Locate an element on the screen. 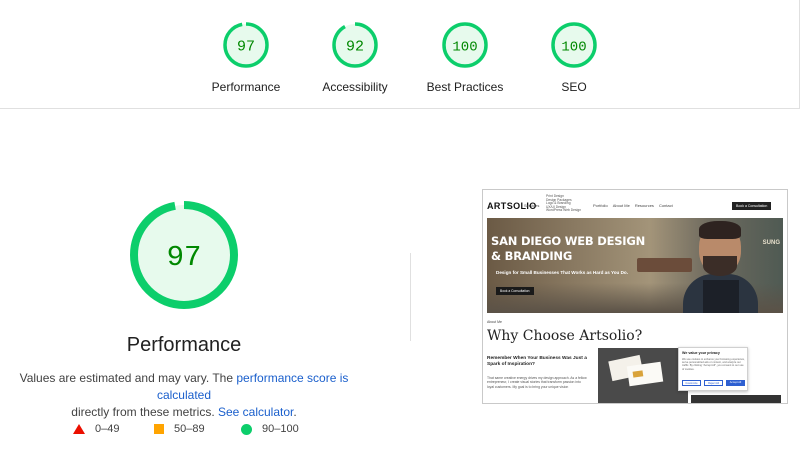 This screenshot has width=800, height=452. gauge-label: Performance is located at coordinates (246, 87).